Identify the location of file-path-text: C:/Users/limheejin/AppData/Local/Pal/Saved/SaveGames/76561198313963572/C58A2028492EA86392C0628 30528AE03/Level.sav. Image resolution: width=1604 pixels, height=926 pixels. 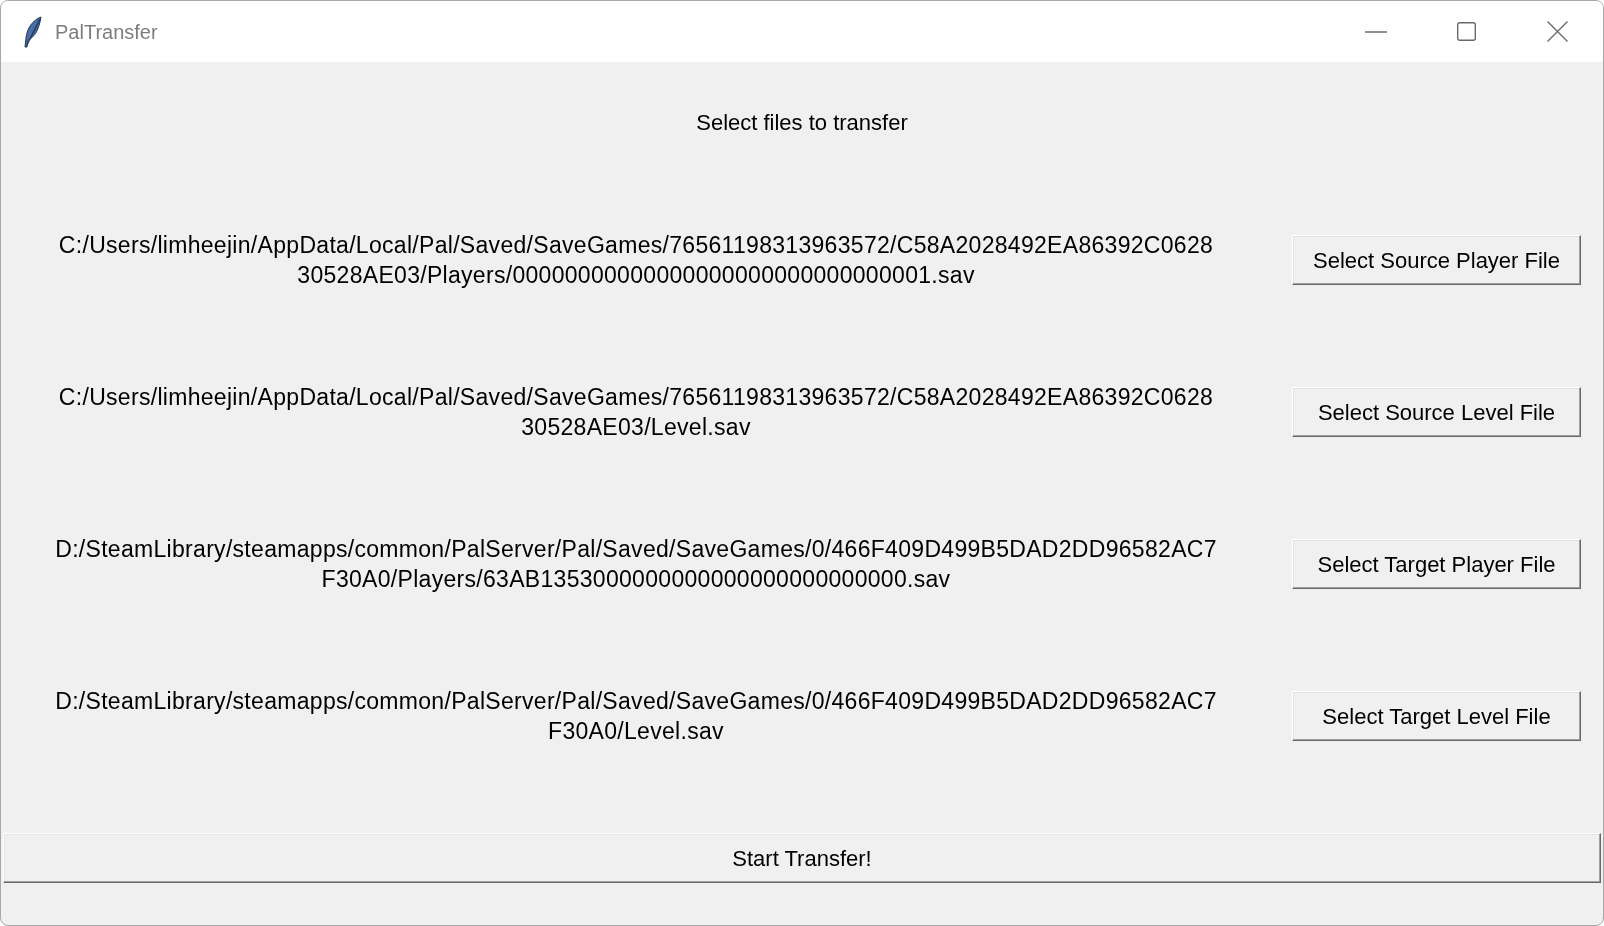
(636, 412).